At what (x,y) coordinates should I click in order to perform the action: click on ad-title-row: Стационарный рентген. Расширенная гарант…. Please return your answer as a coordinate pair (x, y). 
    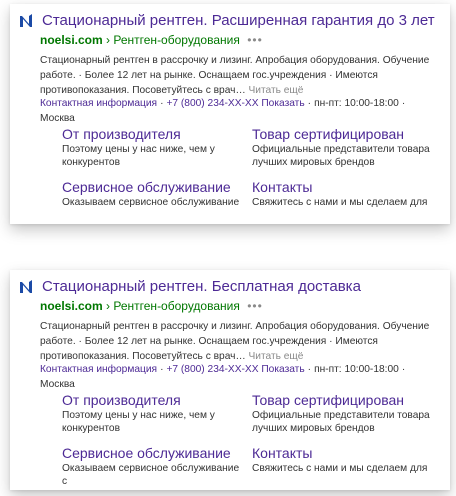
    Looking at the image, I should click on (226, 21).